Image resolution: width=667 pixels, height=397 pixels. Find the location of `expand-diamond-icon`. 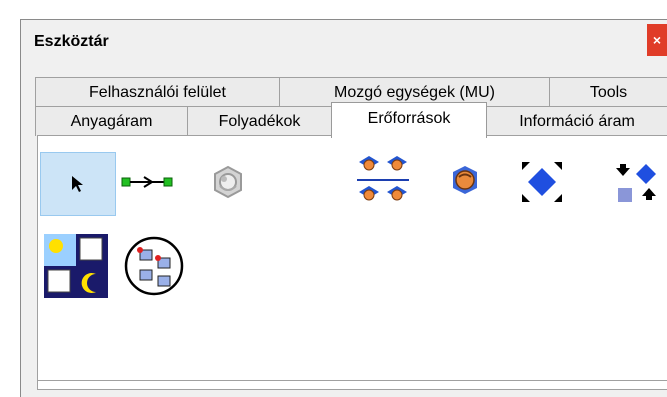

expand-diamond-icon is located at coordinates (542, 182).